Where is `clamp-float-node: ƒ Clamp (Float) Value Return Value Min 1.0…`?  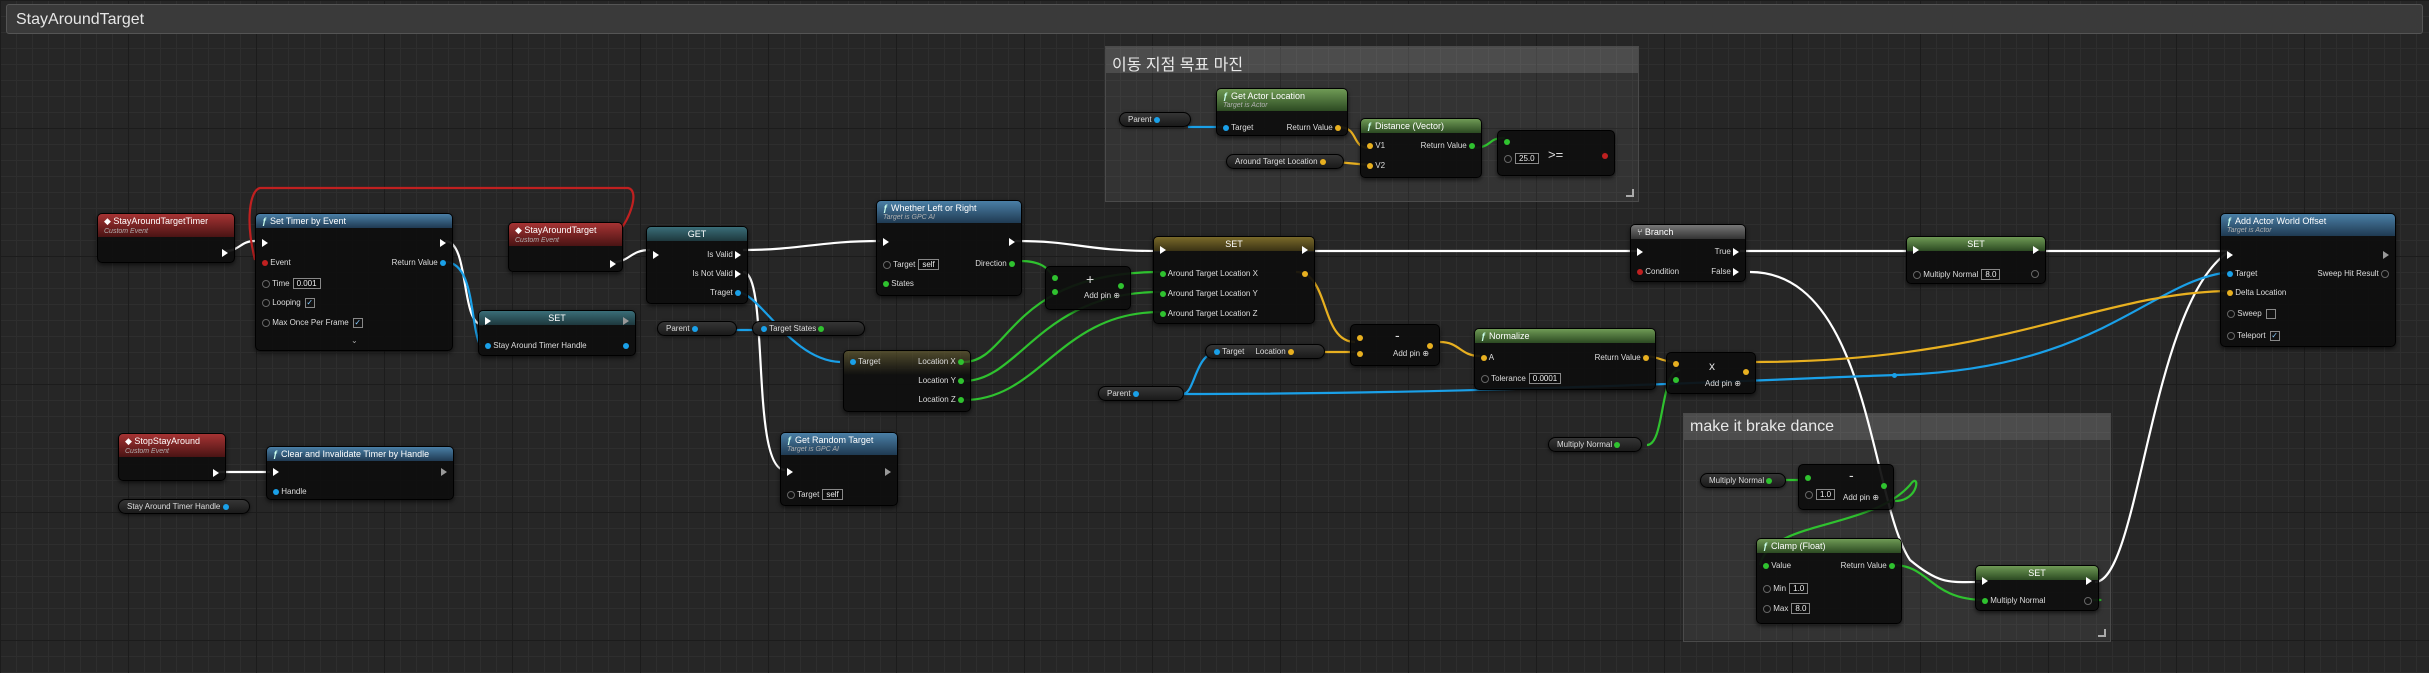 clamp-float-node: ƒ Clamp (Float) Value Return Value Min 1.0… is located at coordinates (1829, 581).